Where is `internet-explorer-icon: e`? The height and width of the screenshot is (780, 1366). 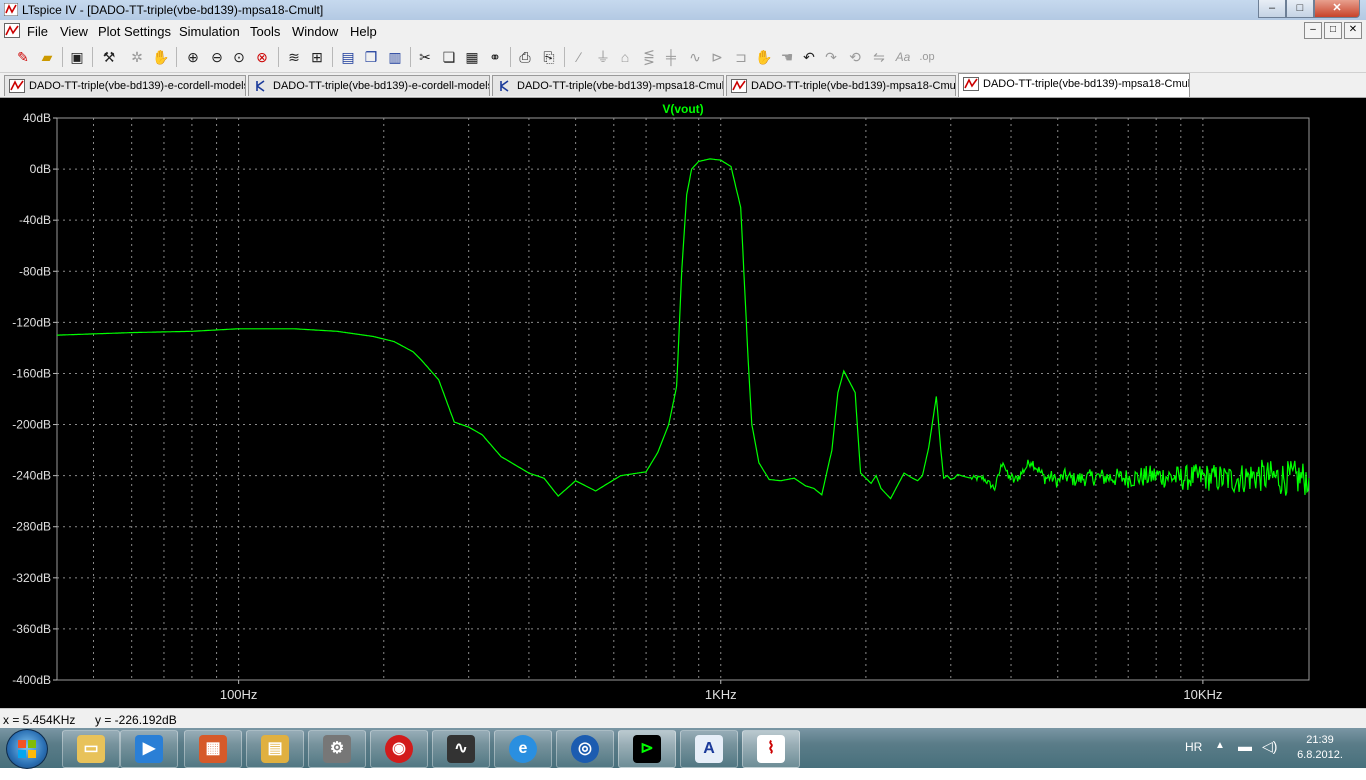 internet-explorer-icon: e is located at coordinates (523, 749).